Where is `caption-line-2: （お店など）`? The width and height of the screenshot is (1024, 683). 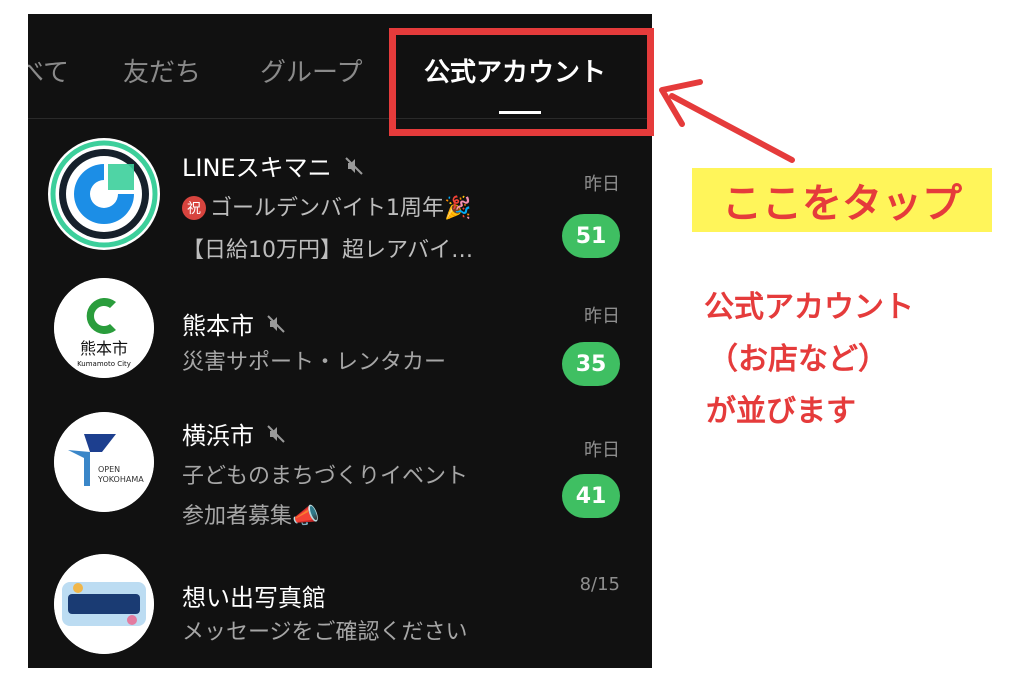 caption-line-2: （お店など） is located at coordinates (798, 359).